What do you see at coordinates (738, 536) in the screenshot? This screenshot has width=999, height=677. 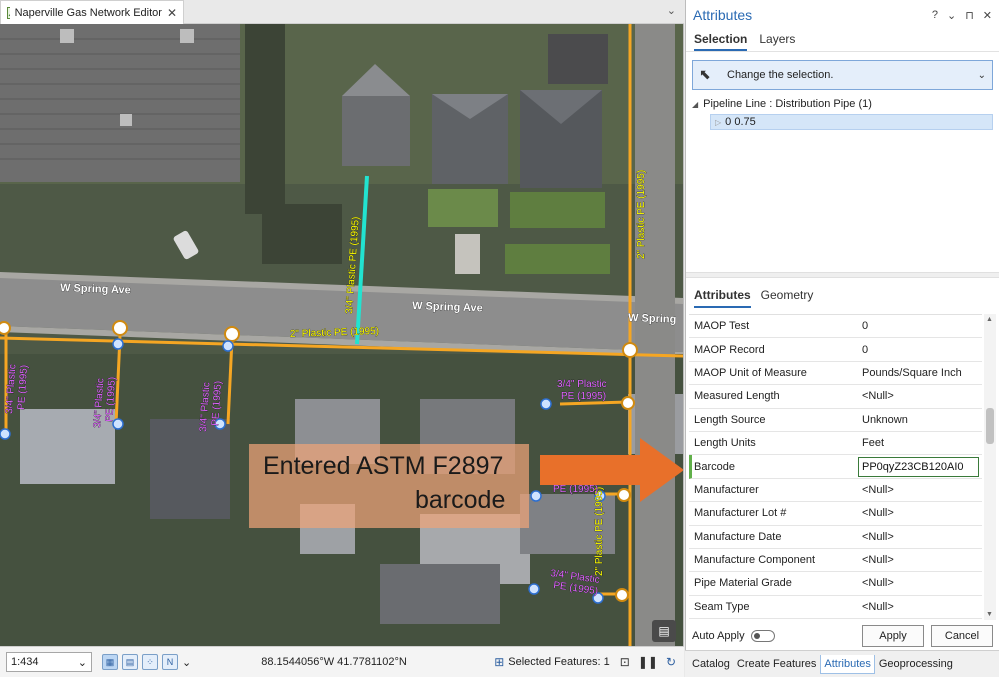 I see `field-name: Manufacture Date` at bounding box center [738, 536].